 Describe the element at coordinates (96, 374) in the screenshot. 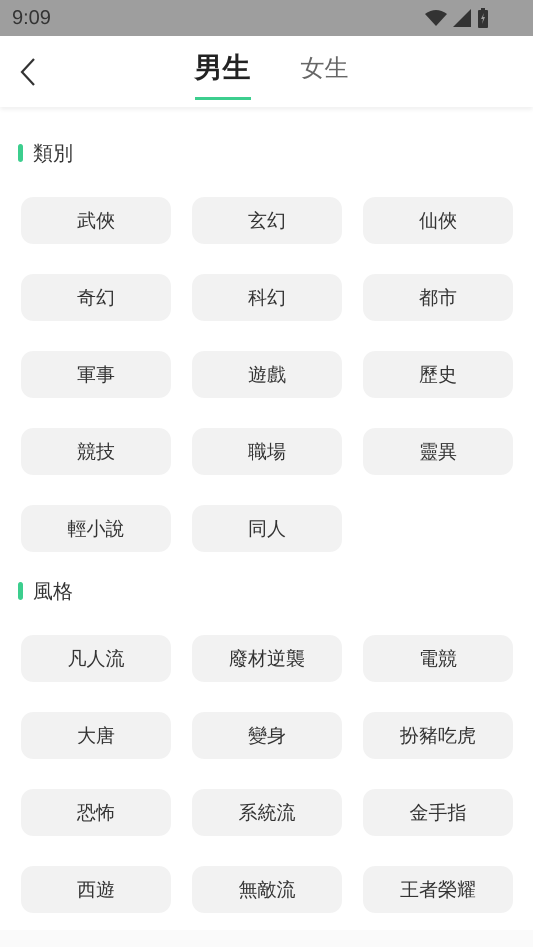

I see `genre-tag: 軍事` at that location.